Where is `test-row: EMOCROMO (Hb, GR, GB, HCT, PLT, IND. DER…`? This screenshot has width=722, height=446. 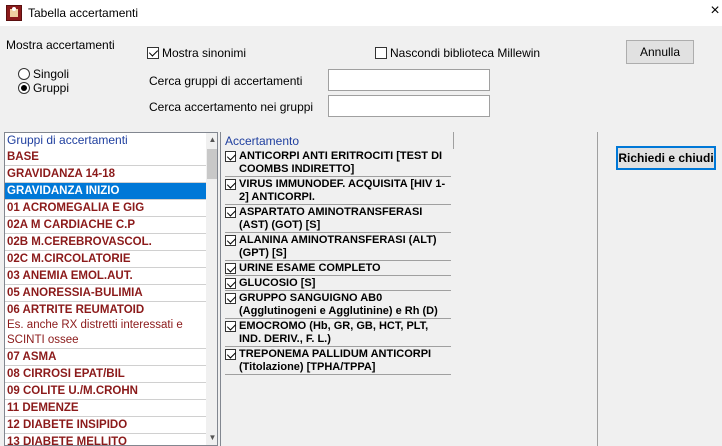 test-row: EMOCROMO (Hb, GR, GB, HCT, PLT, IND. DER… is located at coordinates (338, 333).